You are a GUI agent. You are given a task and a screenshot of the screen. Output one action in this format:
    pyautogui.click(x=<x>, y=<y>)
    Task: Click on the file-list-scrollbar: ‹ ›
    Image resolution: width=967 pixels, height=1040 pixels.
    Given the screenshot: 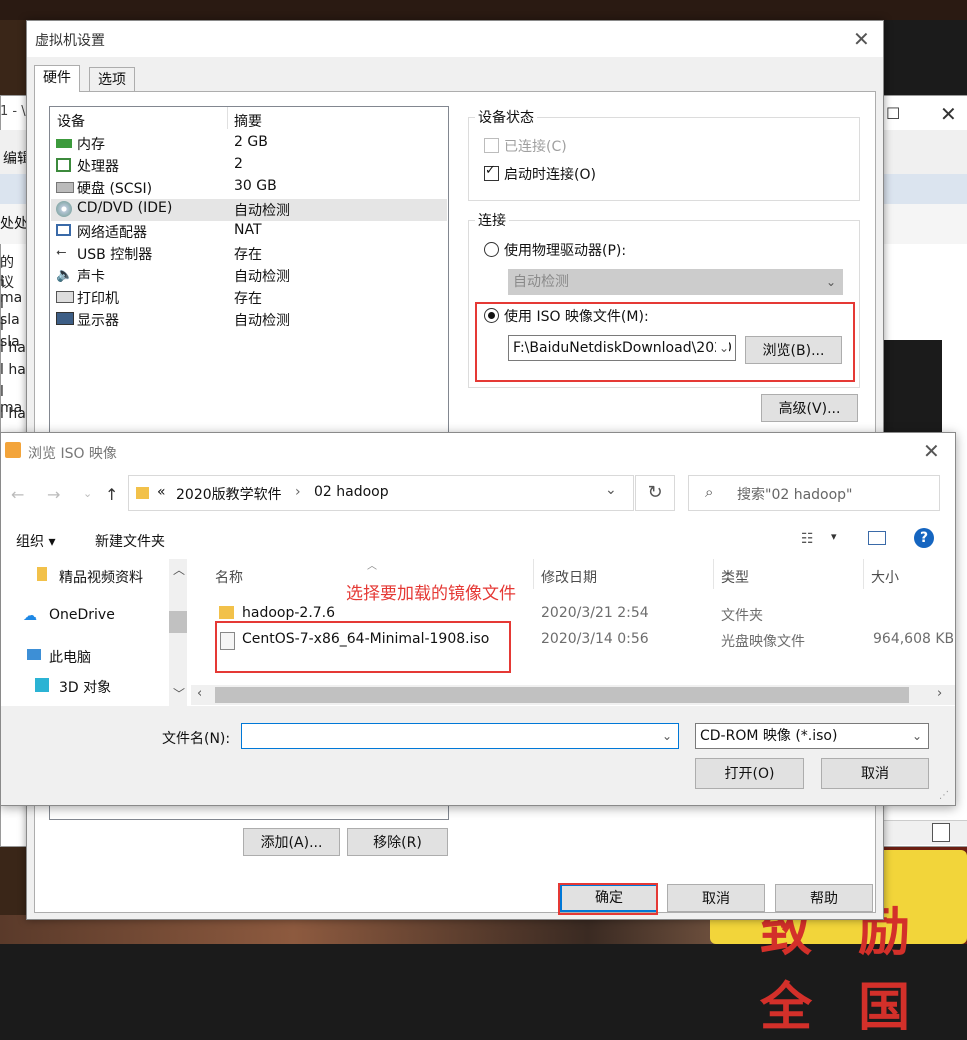 What is the action you would take?
    pyautogui.click(x=573, y=695)
    